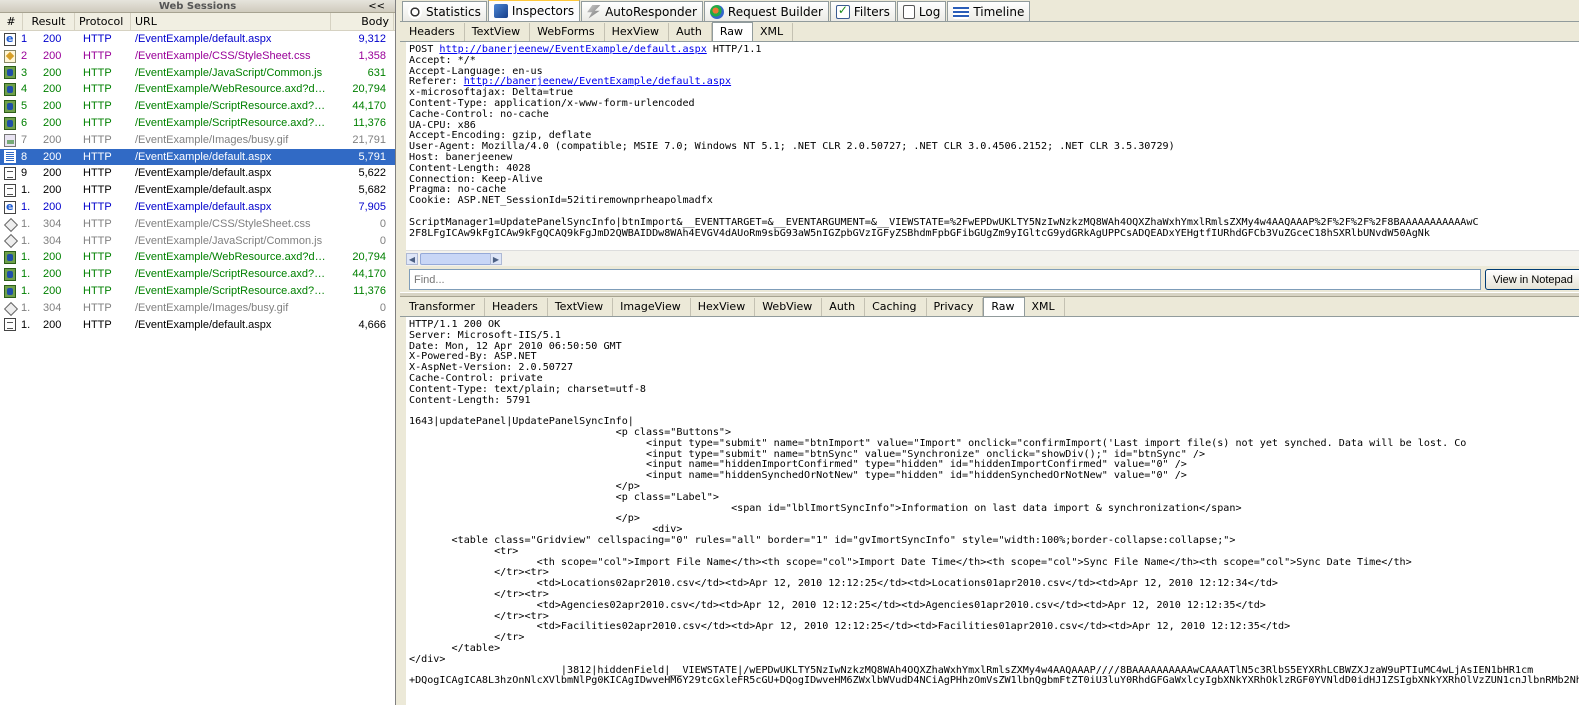  I want to click on request-http-version: HTTP/1.1, so click(734, 49).